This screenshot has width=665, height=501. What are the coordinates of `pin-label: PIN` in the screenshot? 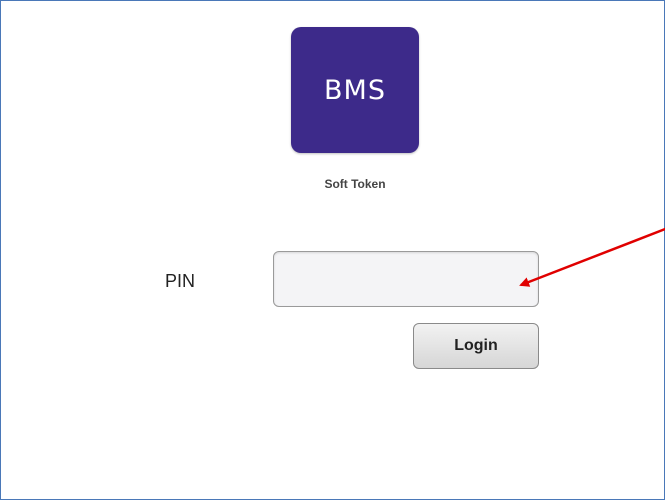 It's located at (180, 281).